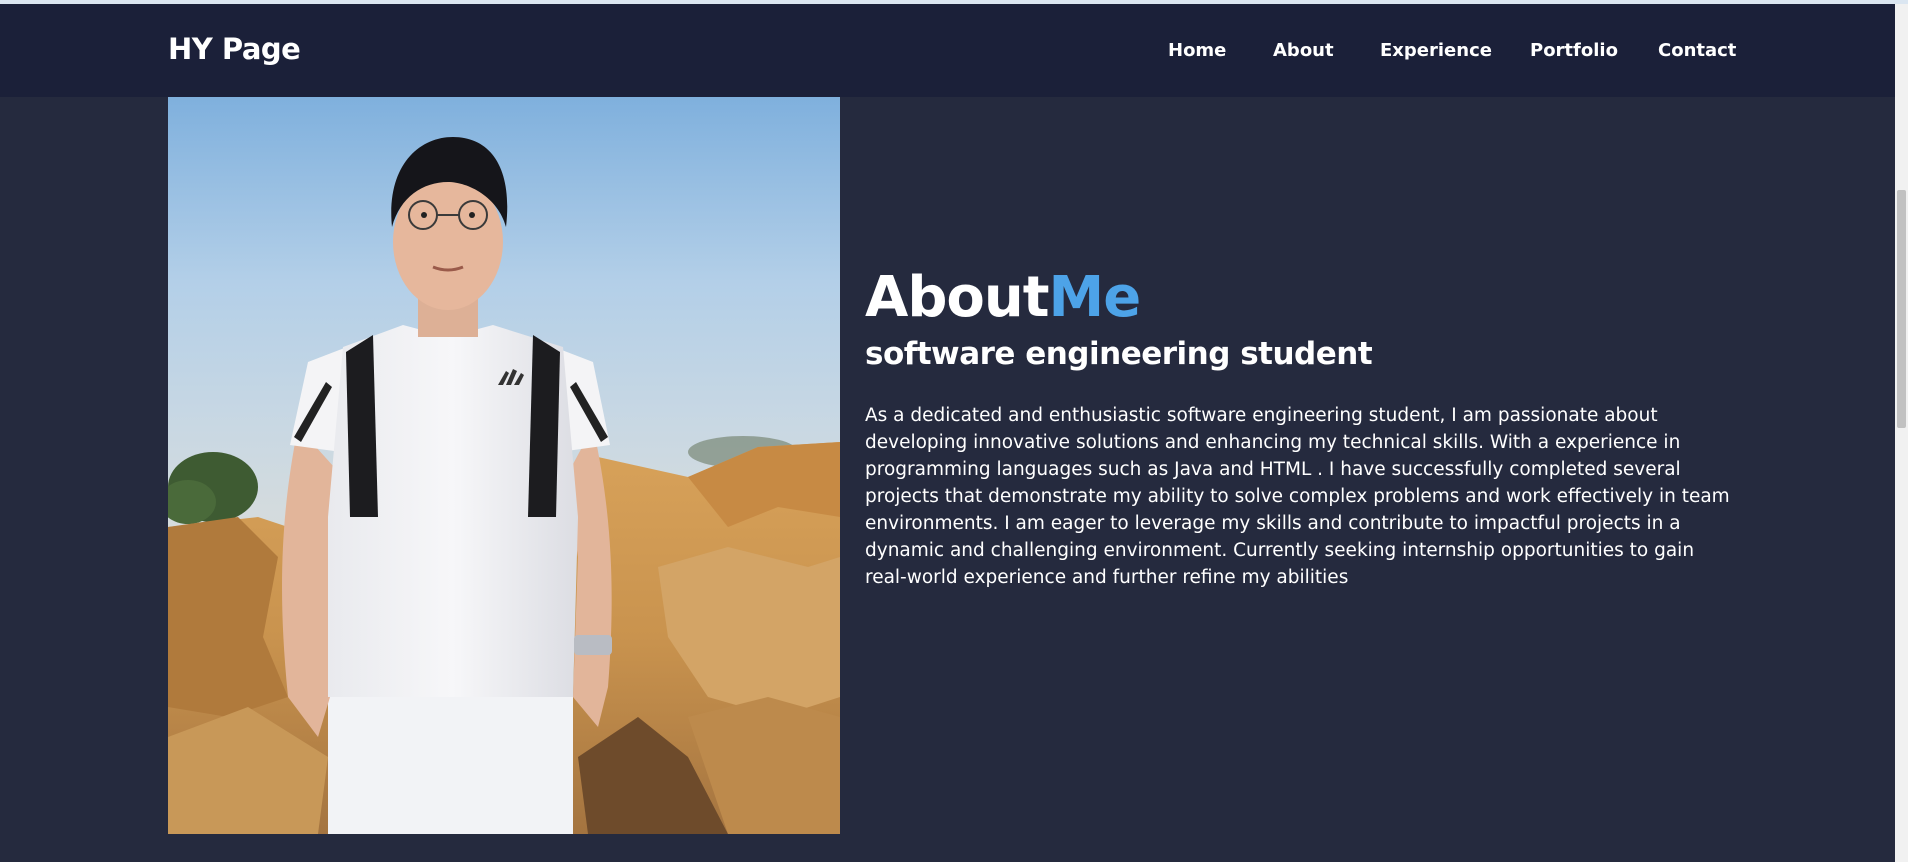 The width and height of the screenshot is (1908, 862). What do you see at coordinates (1436, 50) in the screenshot?
I see `nav-experience: Experience` at bounding box center [1436, 50].